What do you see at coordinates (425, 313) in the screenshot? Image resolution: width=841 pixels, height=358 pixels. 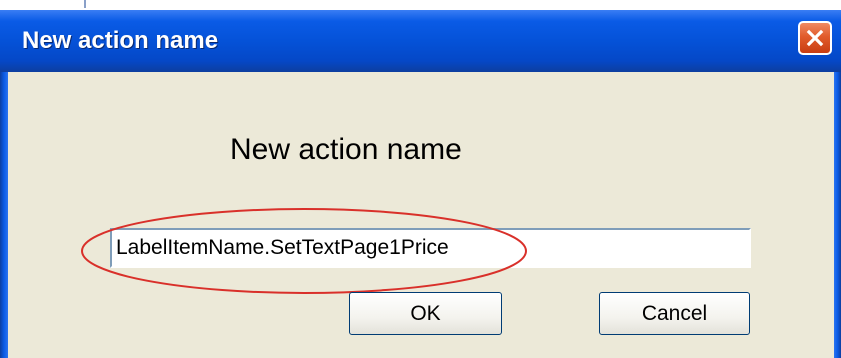 I see `ok-button: OK` at bounding box center [425, 313].